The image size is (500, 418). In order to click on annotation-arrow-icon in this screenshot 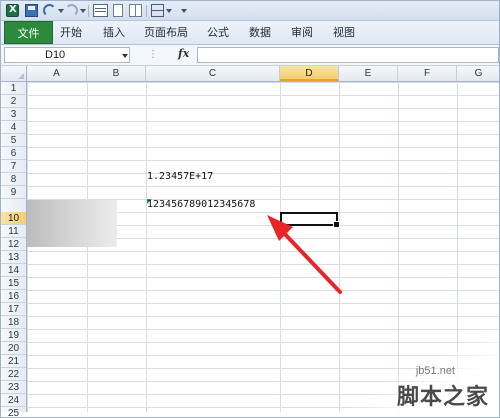, I will do `click(304, 254)`.